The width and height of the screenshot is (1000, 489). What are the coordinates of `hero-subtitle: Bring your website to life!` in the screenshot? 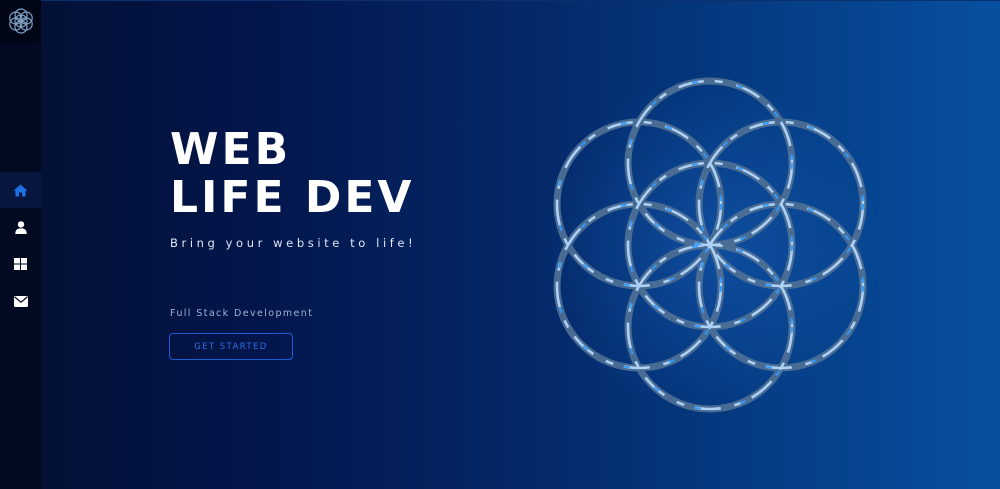 It's located at (293, 243).